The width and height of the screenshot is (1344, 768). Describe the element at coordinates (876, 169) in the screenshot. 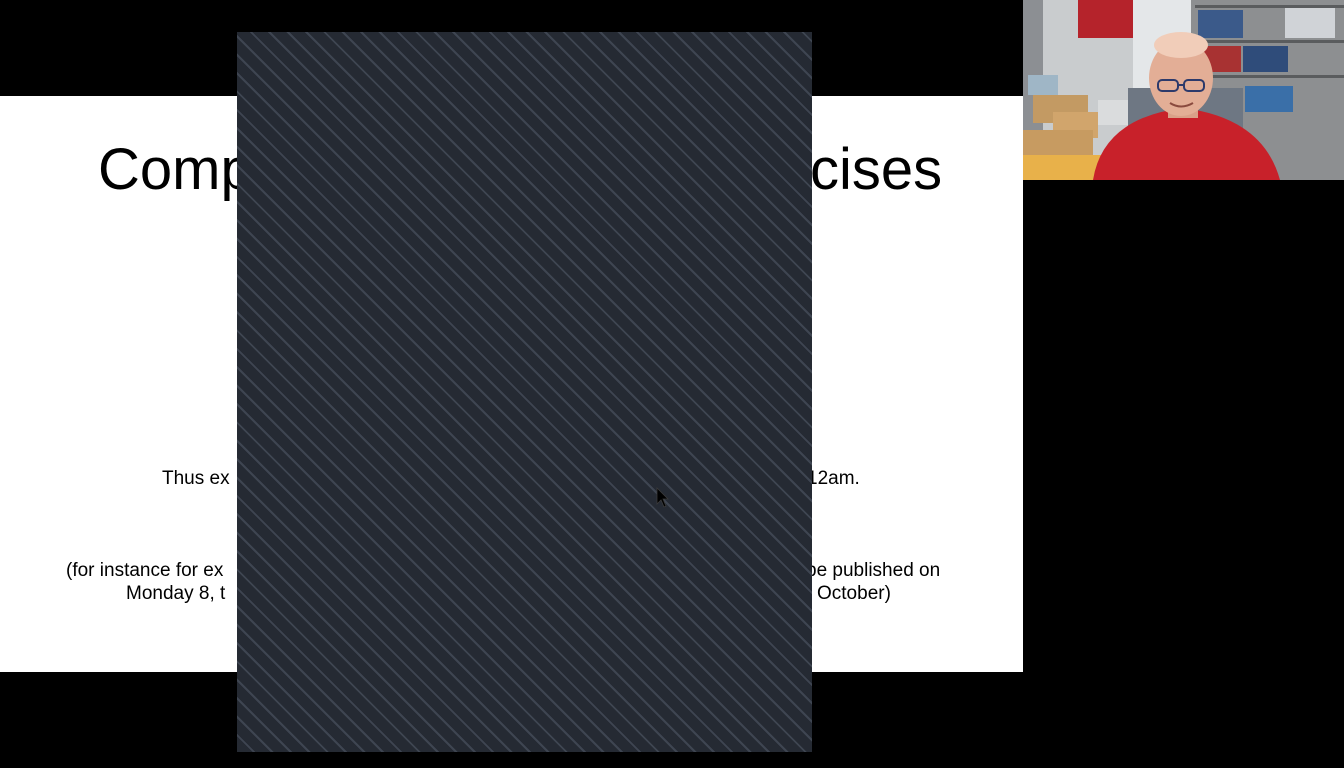

I see `slide-title-right-fragment: cises` at that location.